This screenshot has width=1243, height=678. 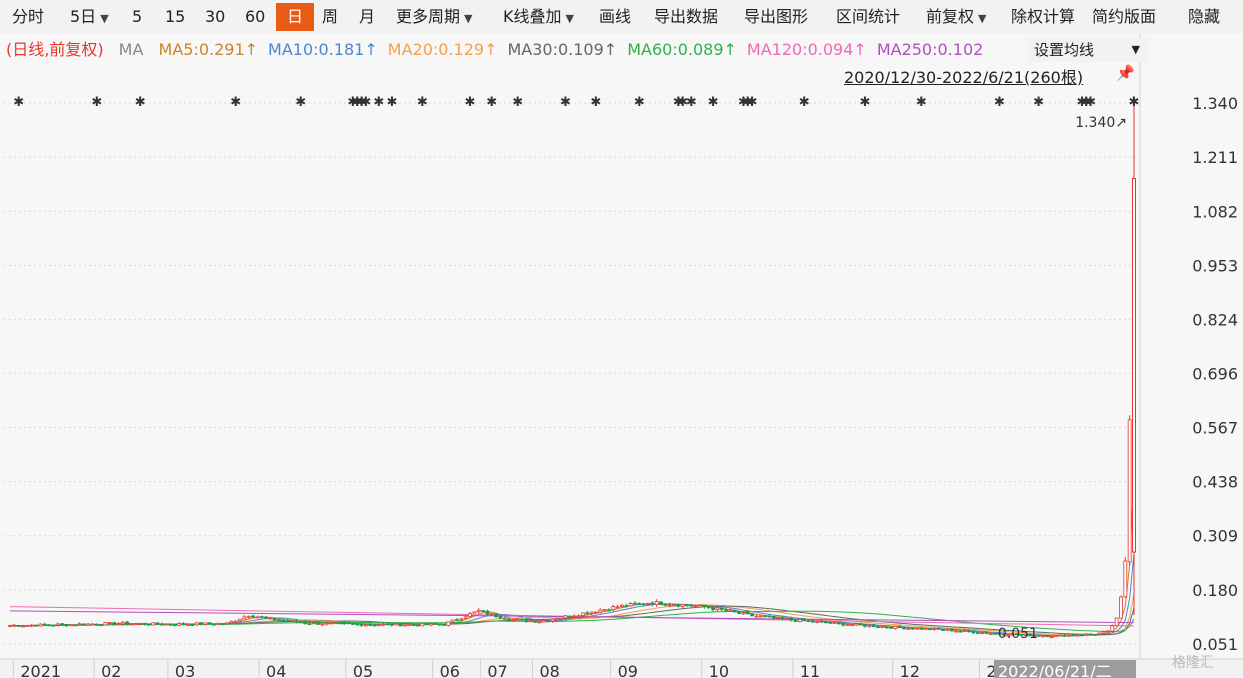 I want to click on toolbar-item-label: 60, so click(x=255, y=16).